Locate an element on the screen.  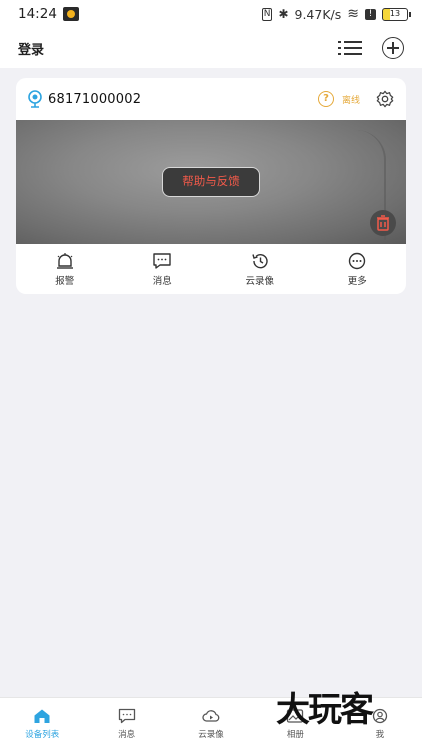
device-actions: 报警 消息 云录像 更多 is located at coordinates (211, 269).